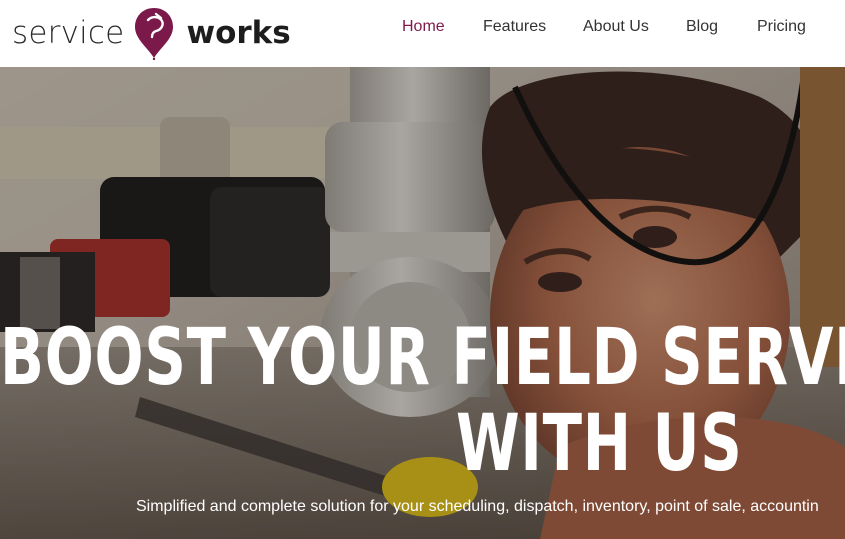 The height and width of the screenshot is (539, 845). I want to click on main-nav: Home Features About Us Blog Pricing, so click(422, 28).